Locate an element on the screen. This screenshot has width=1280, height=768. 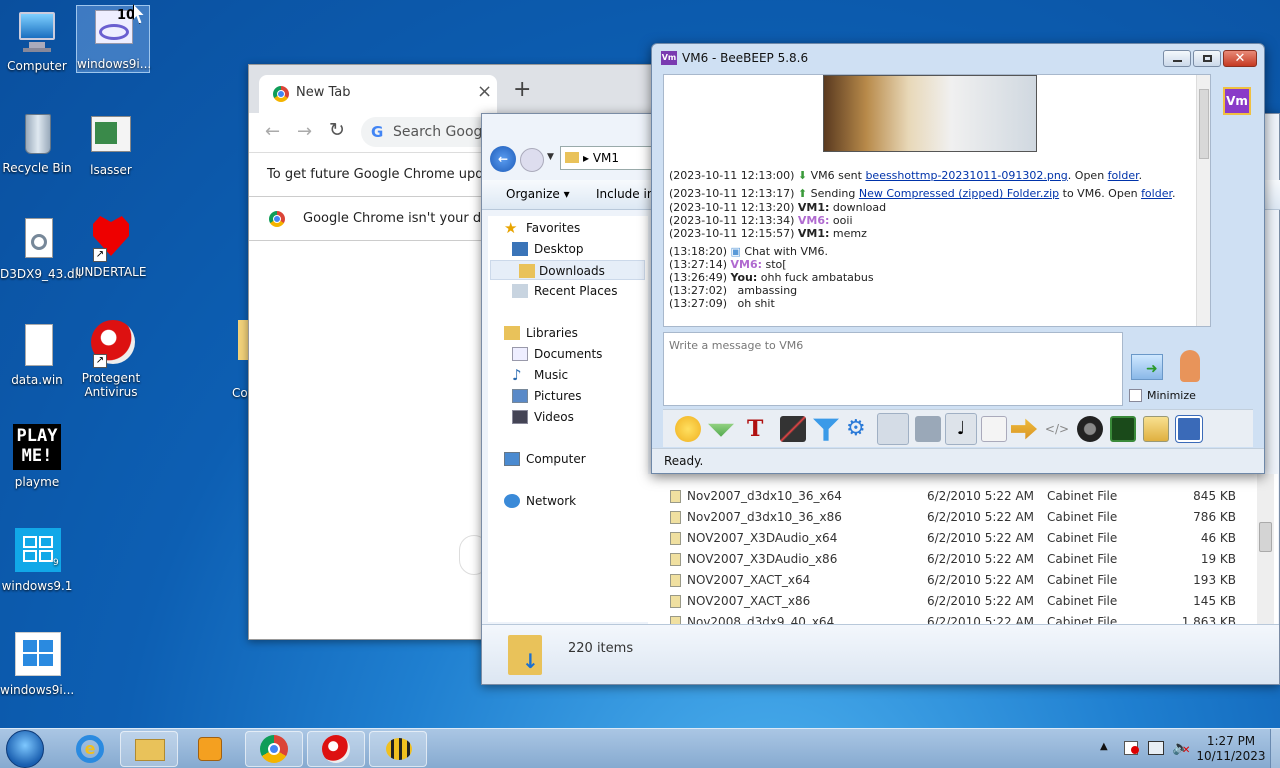
nav-desktop: Desktop is located at coordinates (548, 249).